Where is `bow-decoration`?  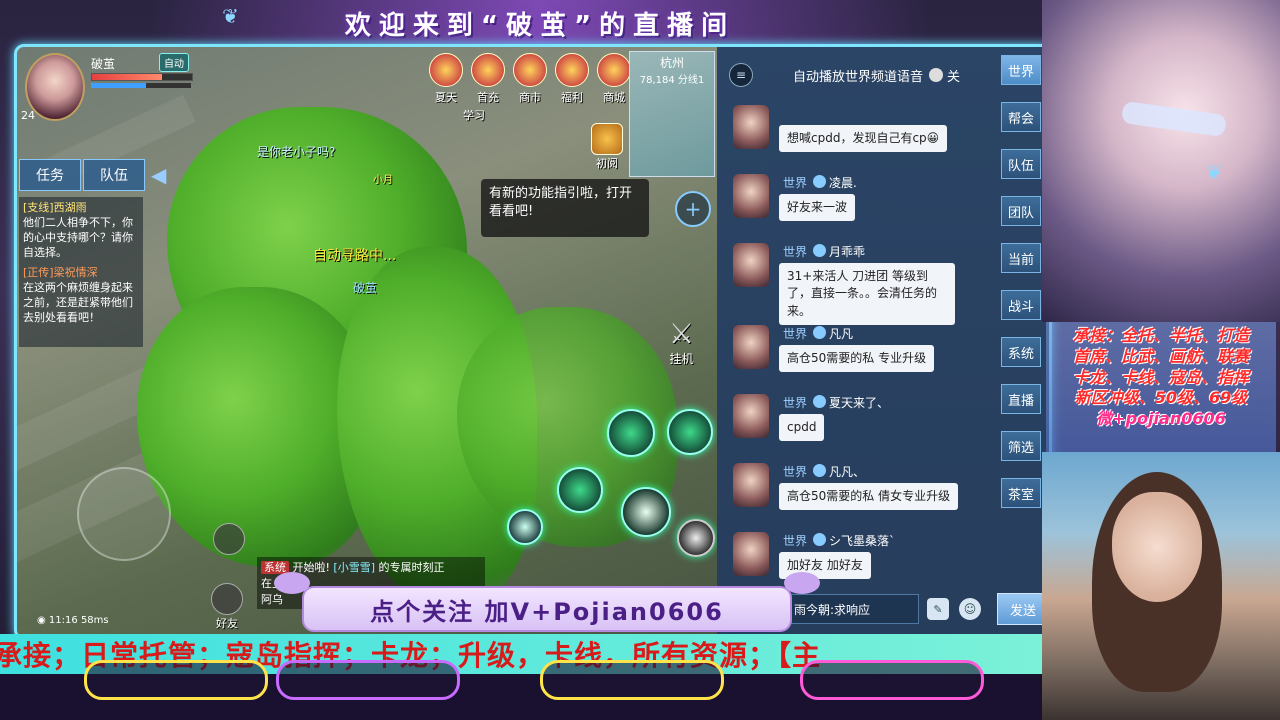
bow-decoration is located at coordinates (292, 583).